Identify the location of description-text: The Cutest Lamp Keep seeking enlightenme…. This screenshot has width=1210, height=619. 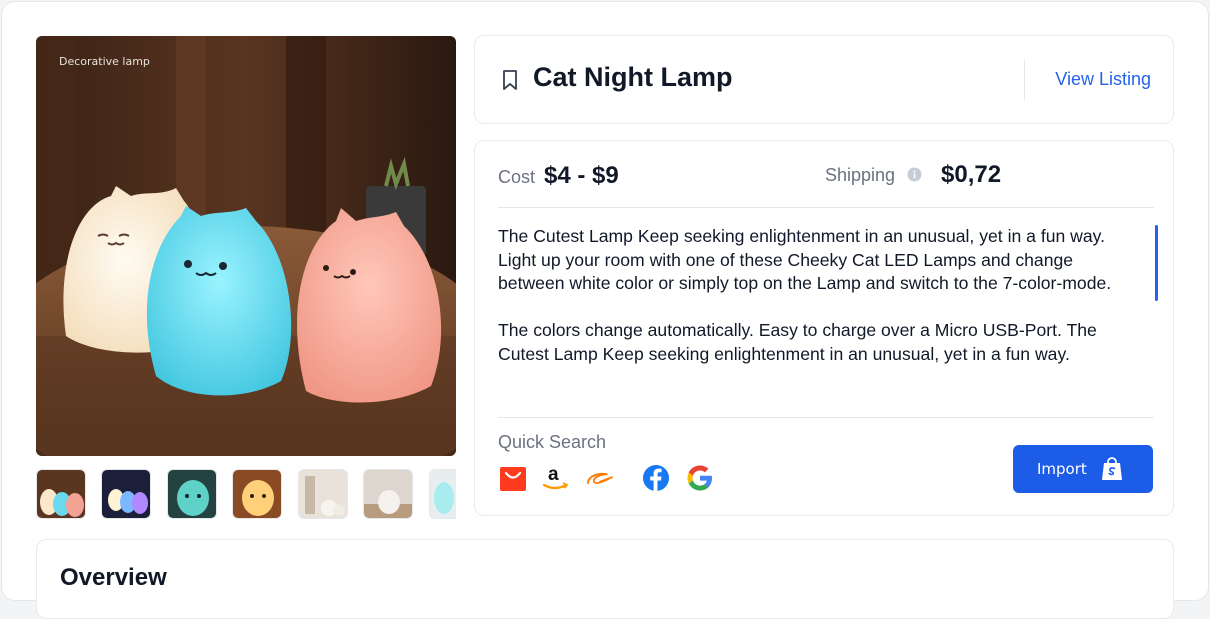
(821, 295).